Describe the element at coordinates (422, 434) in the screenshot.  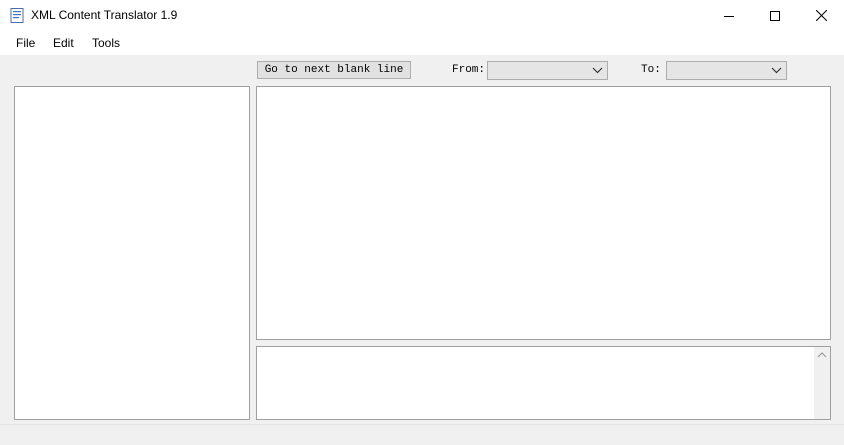
I see `status-bar` at that location.